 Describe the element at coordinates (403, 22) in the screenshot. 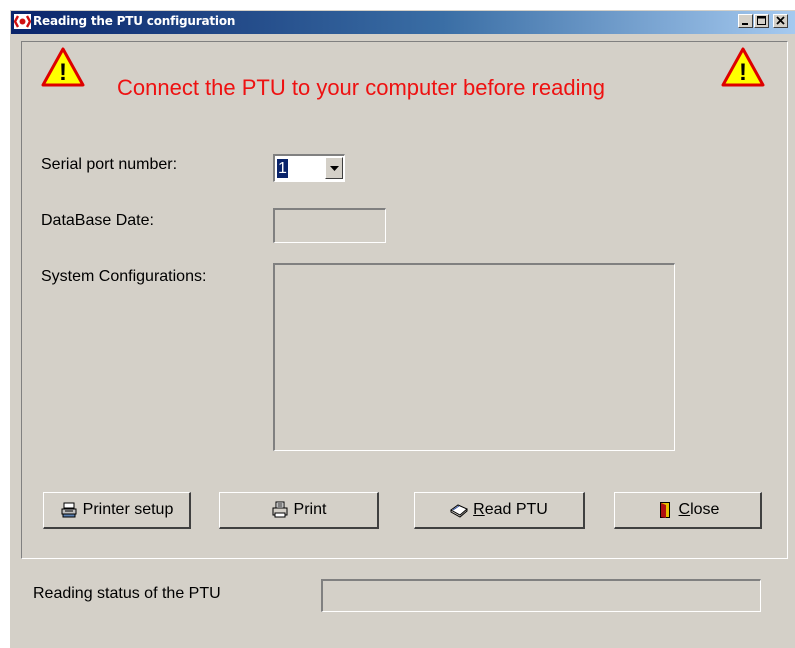

I see `title-bar: Reading the PTU configuration` at that location.